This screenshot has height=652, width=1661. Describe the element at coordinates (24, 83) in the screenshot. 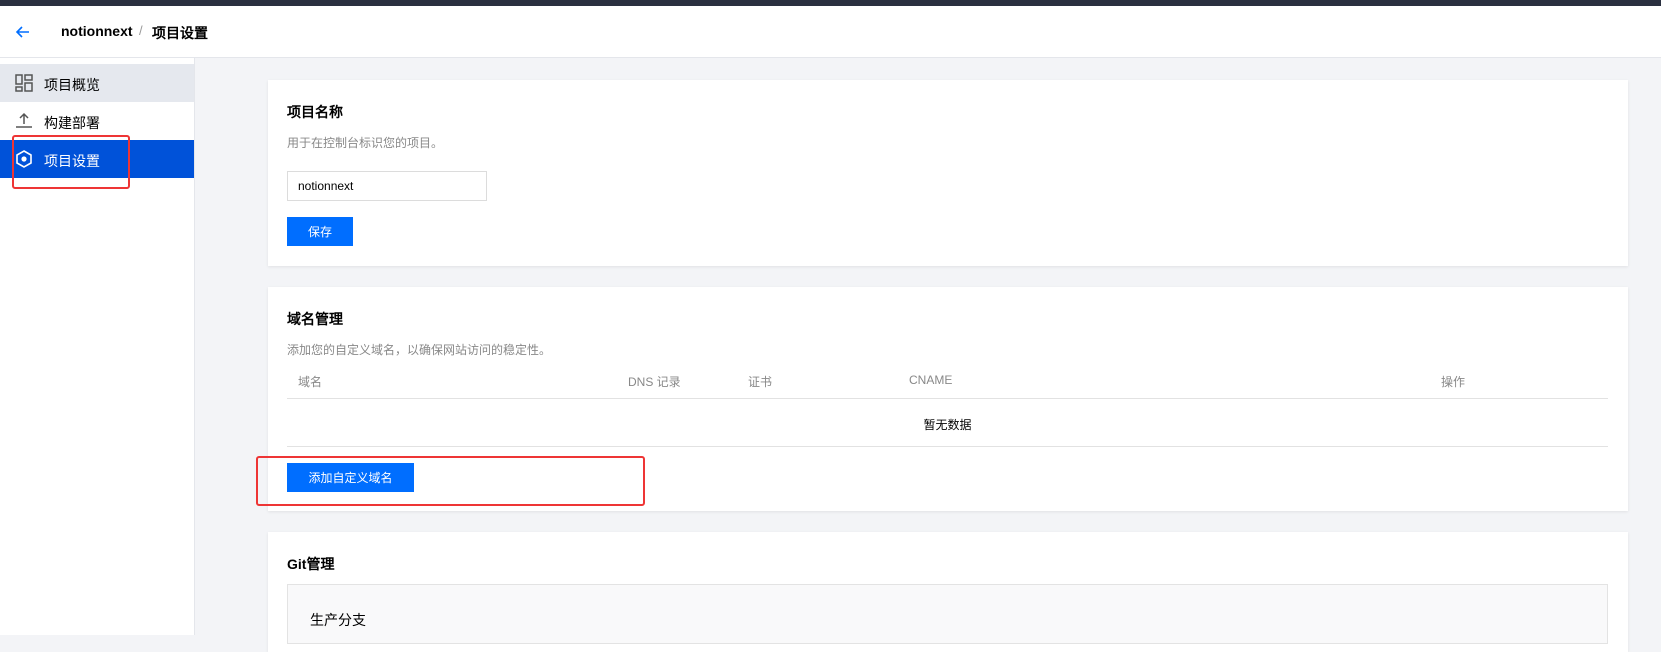

I see `dashboard-icon` at that location.